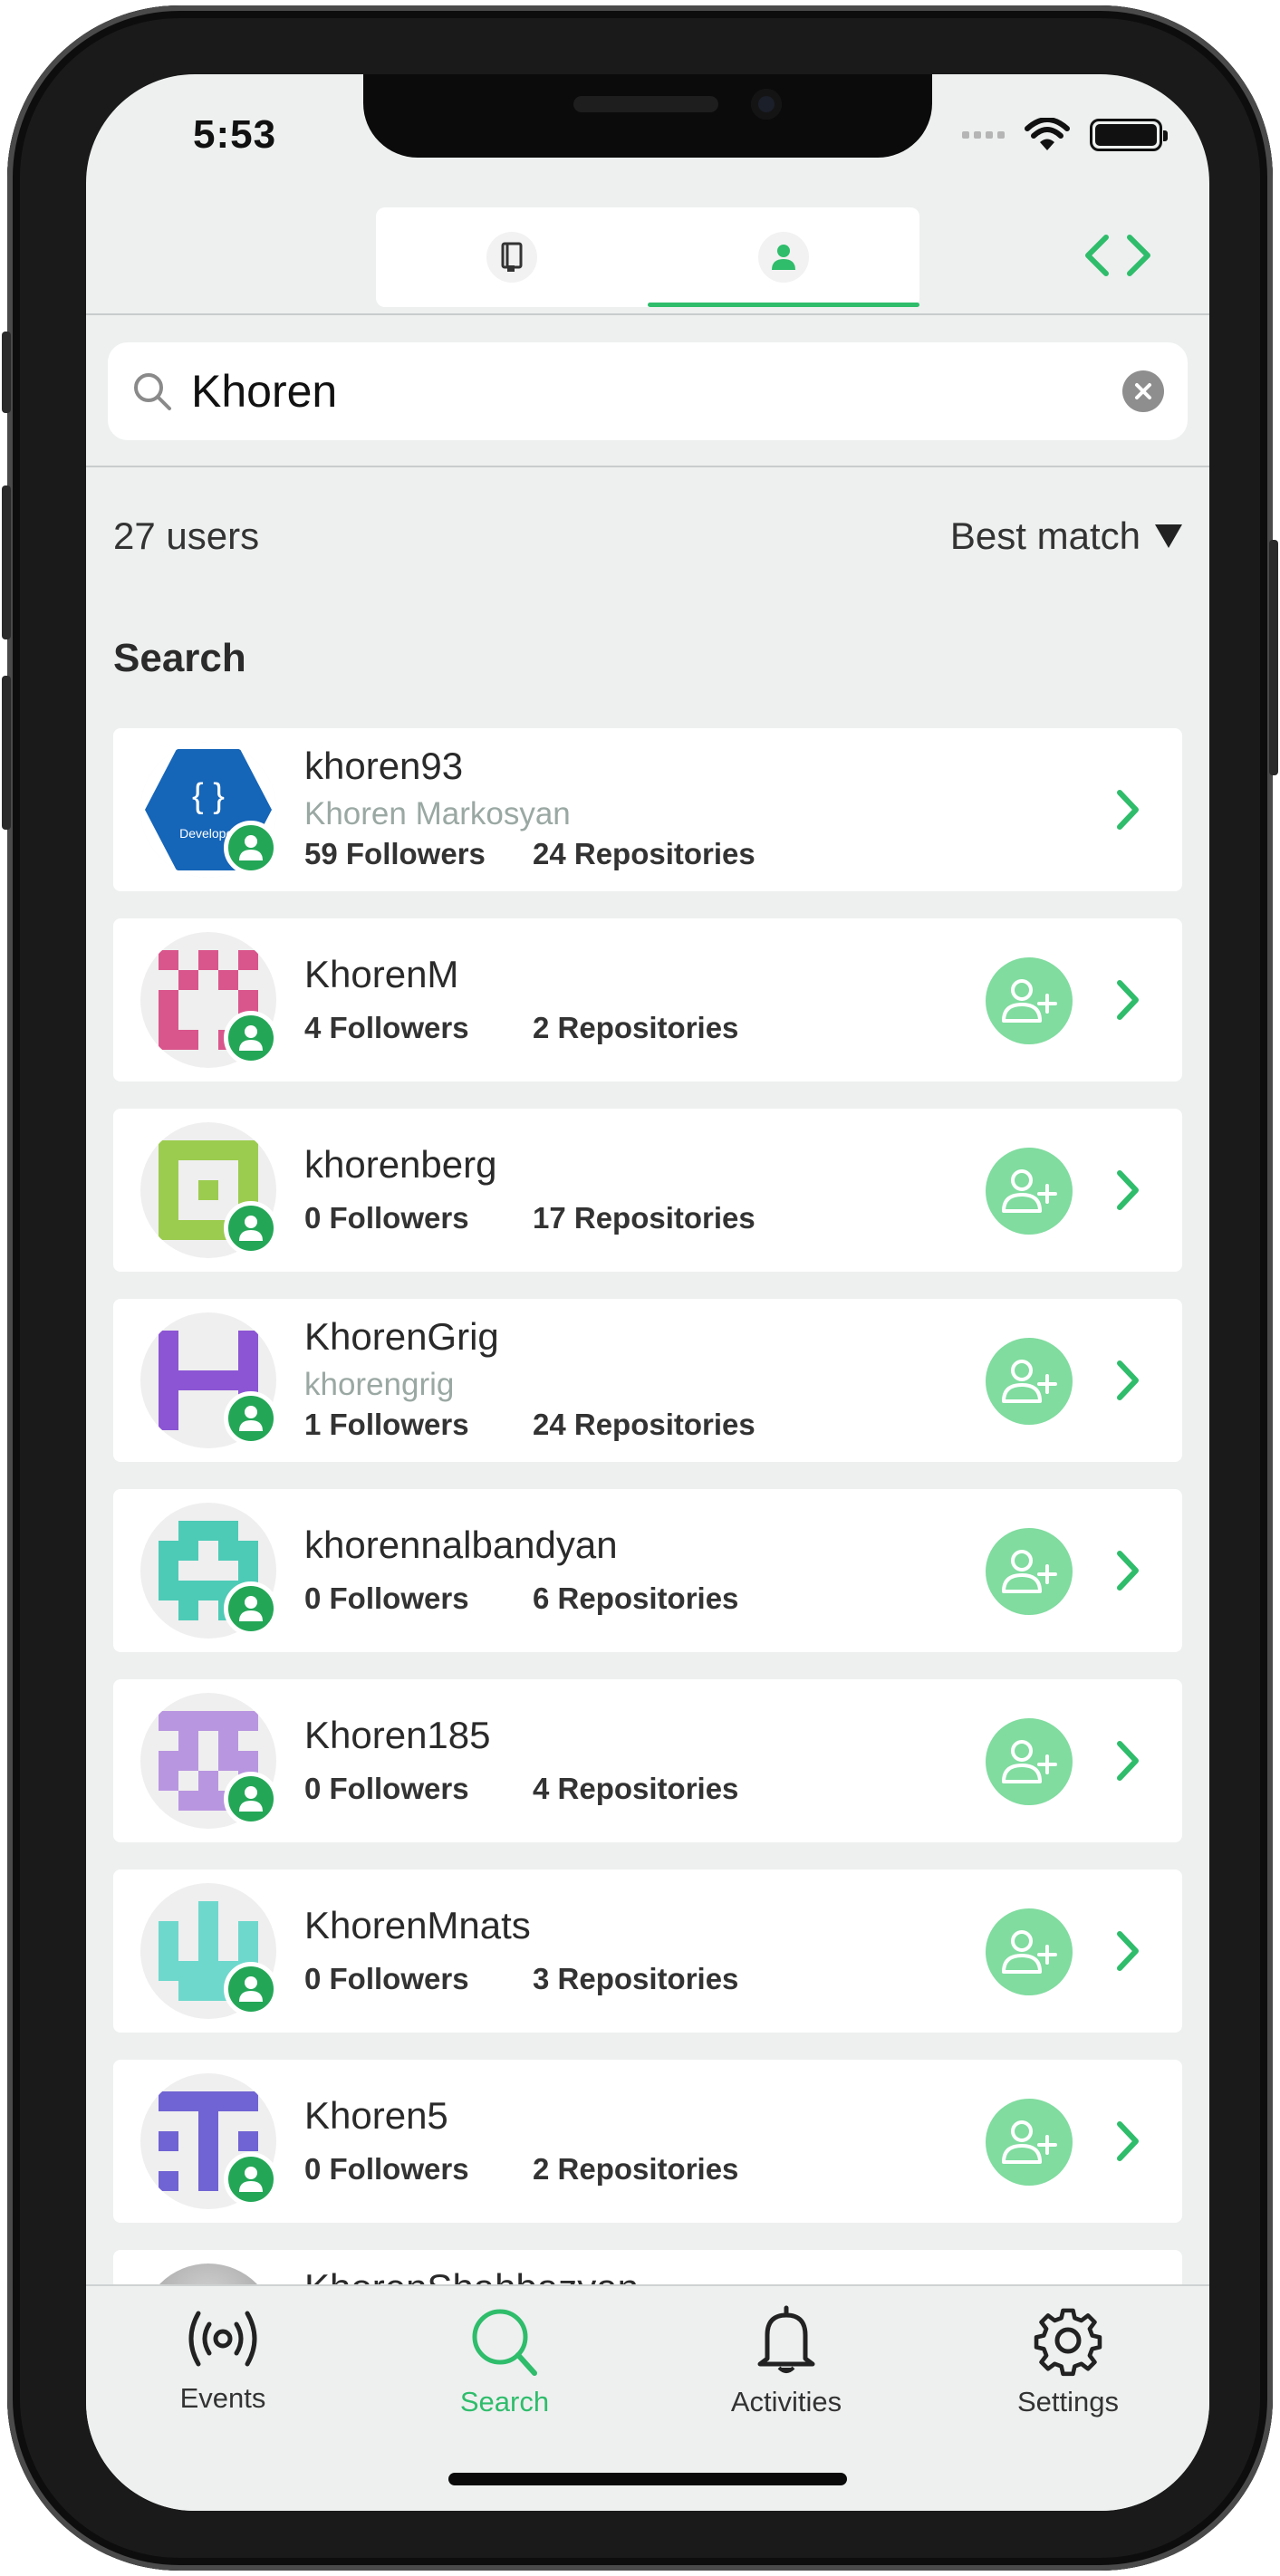 The width and height of the screenshot is (1280, 2576). What do you see at coordinates (521, 1789) in the screenshot?
I see `user-stats: 0 Followers 4 Repositories` at bounding box center [521, 1789].